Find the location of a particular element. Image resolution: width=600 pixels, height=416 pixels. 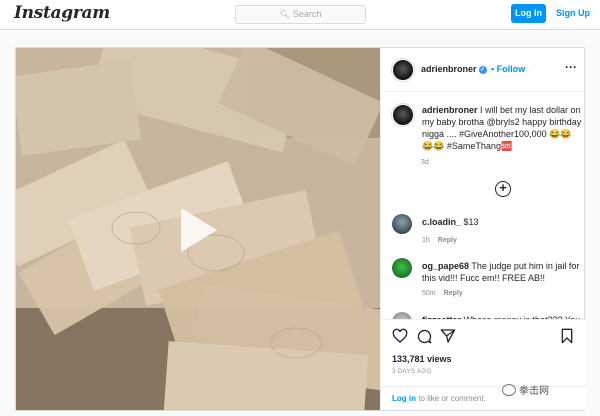

watermark: 拳击网 is located at coordinates (525, 389).